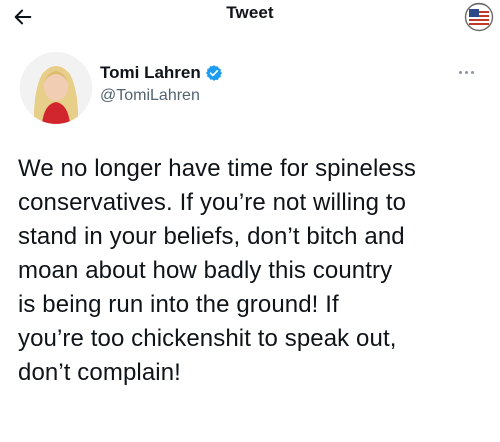 This screenshot has width=500, height=442. Describe the element at coordinates (479, 17) in the screenshot. I see `flag-badge-icon` at that location.